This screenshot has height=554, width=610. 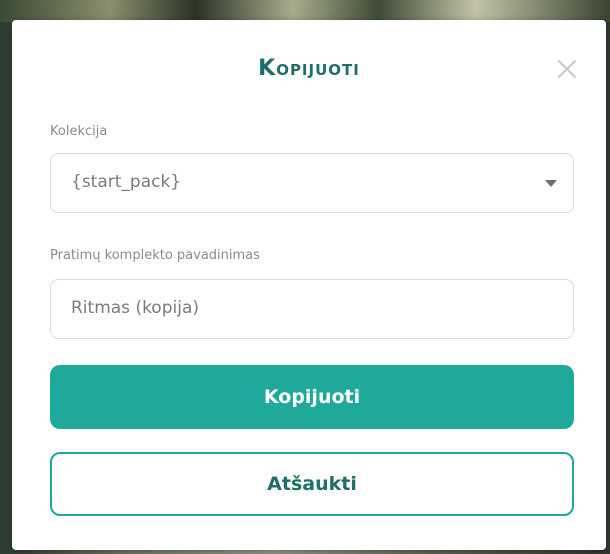 What do you see at coordinates (305, 11) in the screenshot?
I see `background-strip` at bounding box center [305, 11].